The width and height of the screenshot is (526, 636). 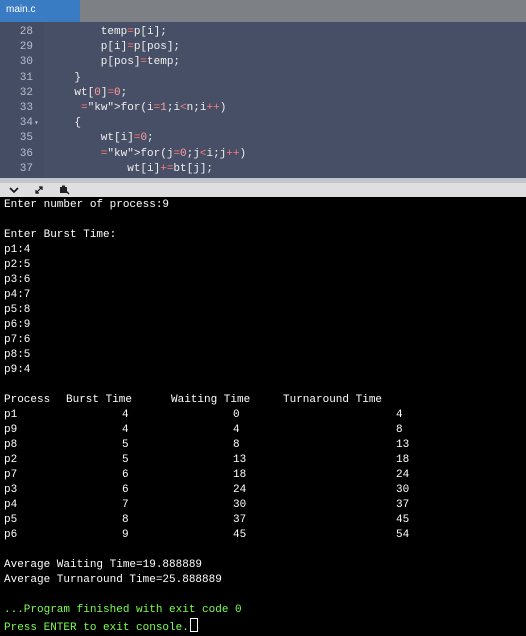 What do you see at coordinates (263, 170) in the screenshot?
I see `code-line: 37 wt[i]+=bt[j];` at bounding box center [263, 170].